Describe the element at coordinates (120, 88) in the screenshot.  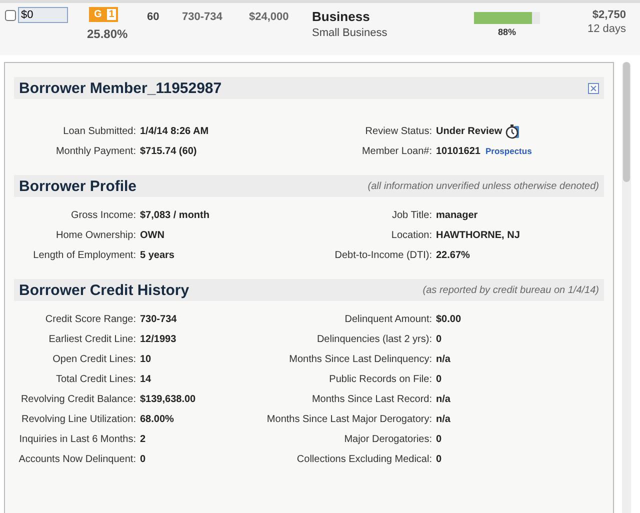
I see `section-title: Borrower Member_11952987` at that location.